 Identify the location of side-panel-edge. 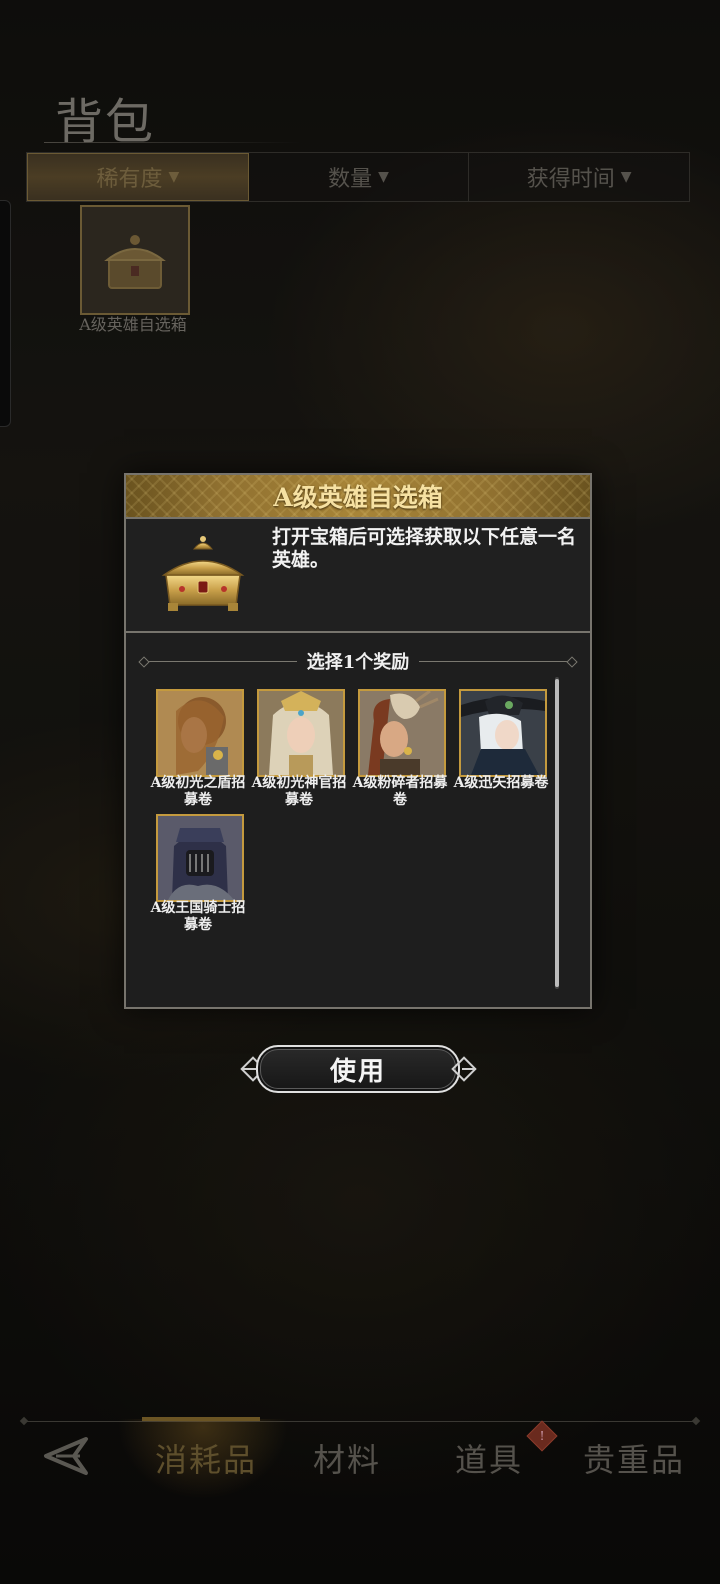
(5, 313).